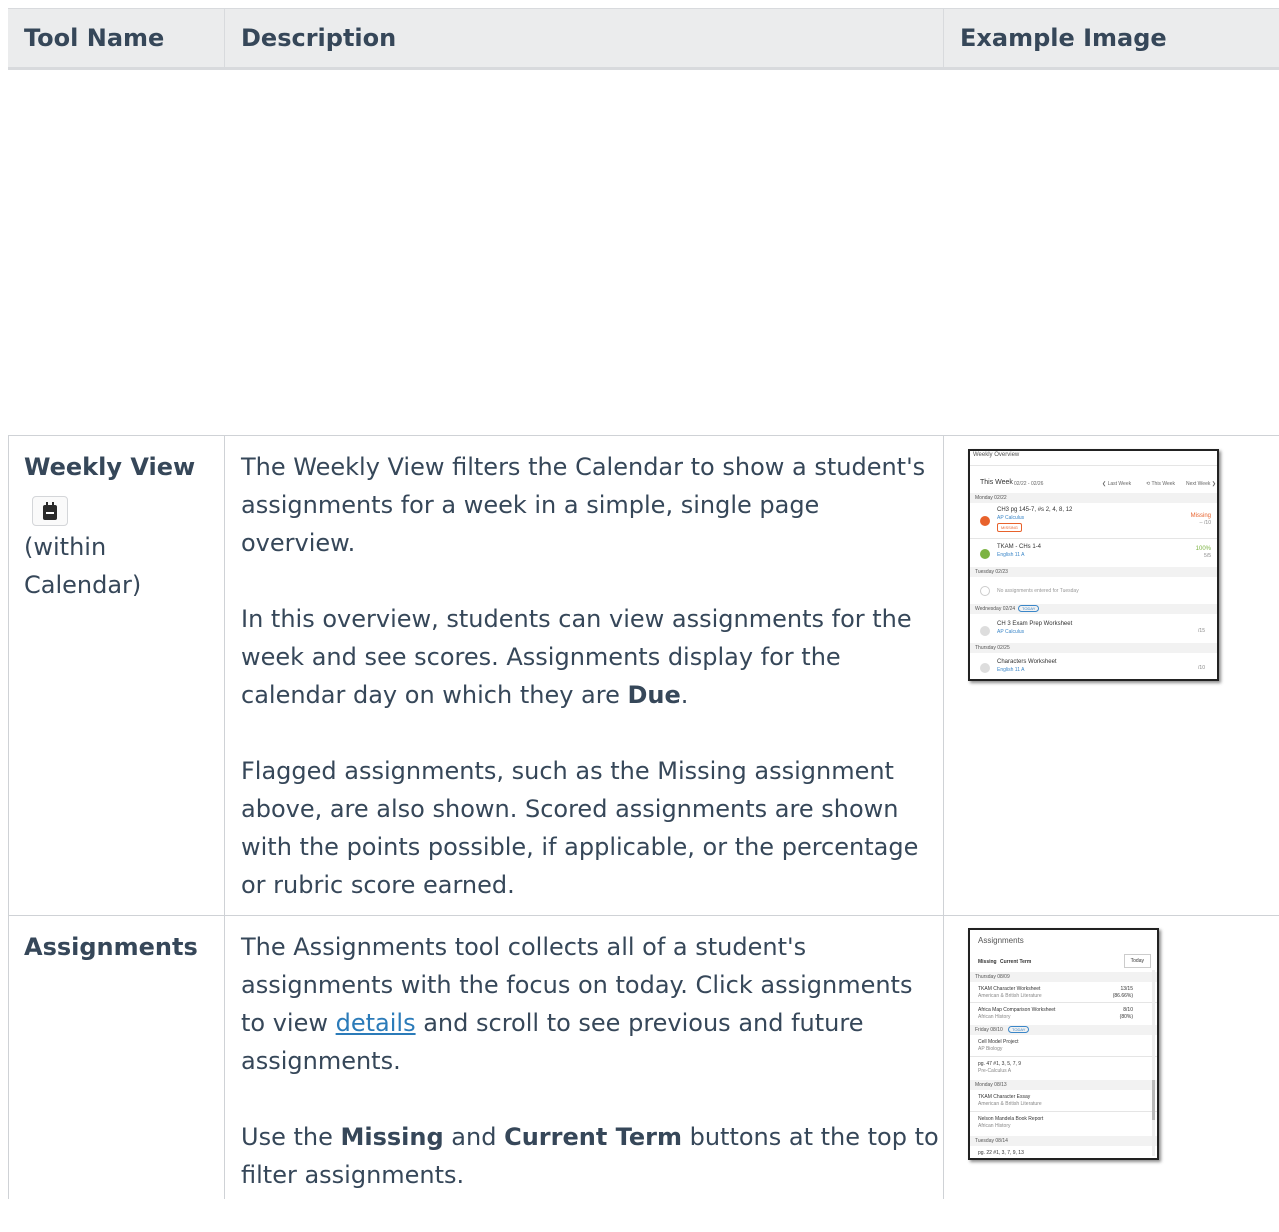 The width and height of the screenshot is (1279, 1232). I want to click on thumb-today-btn: Today, so click(1137, 961).